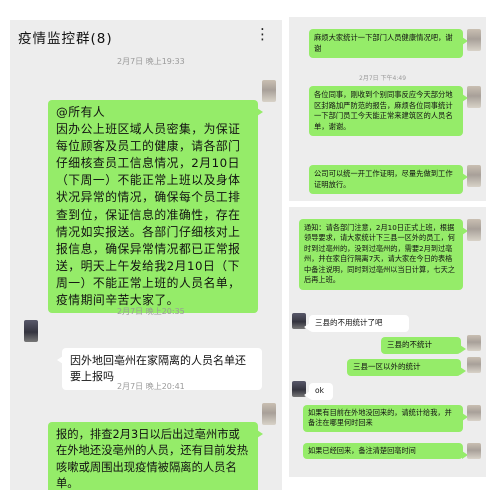 The height and width of the screenshot is (497, 497). I want to click on message-bubble-sent: 三县的不统计, so click(423, 345).